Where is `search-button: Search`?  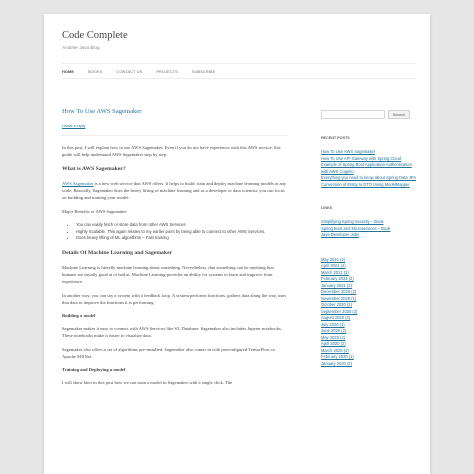
search-button: Search is located at coordinates (399, 114).